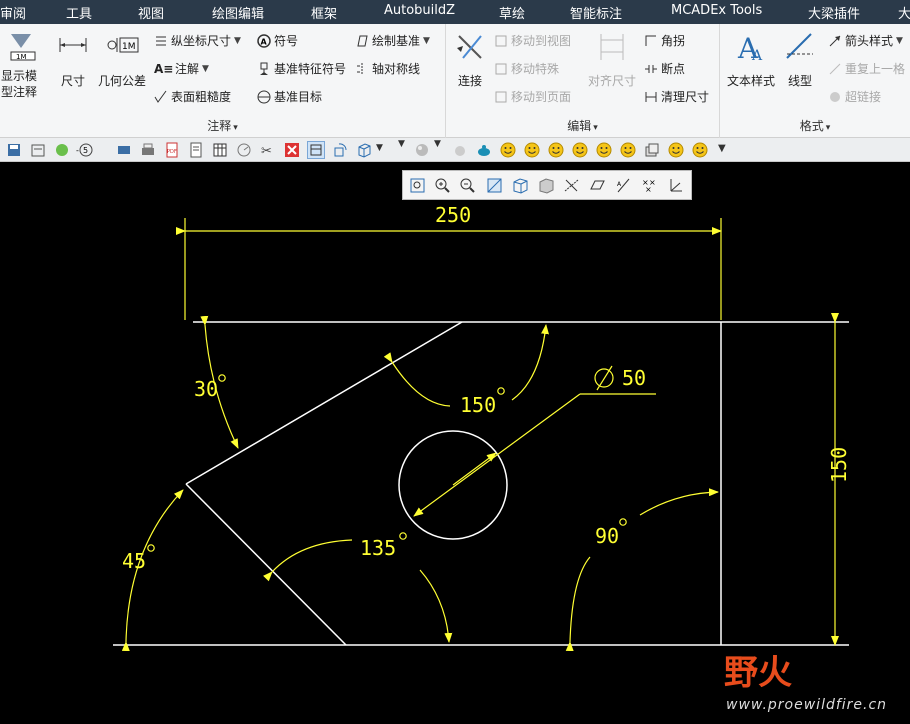  Describe the element at coordinates (467, 185) in the screenshot. I see `zoom-out-icon` at that location.